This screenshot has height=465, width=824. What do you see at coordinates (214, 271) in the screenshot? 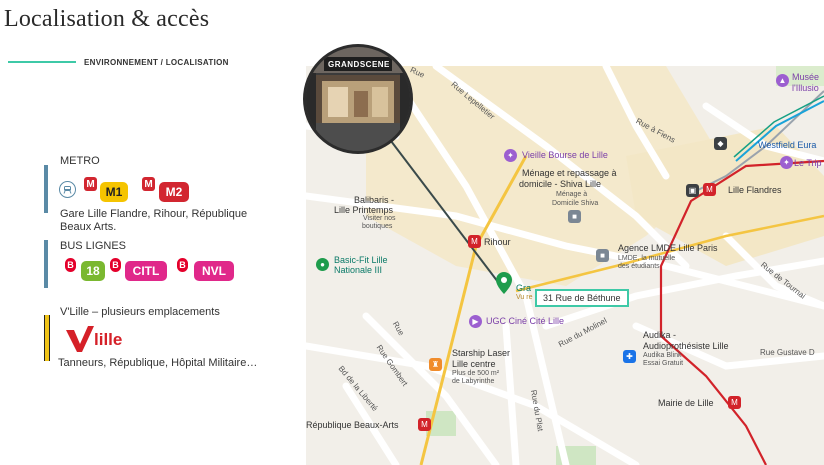
I see `line-nvl-badge: NVL` at bounding box center [214, 271].